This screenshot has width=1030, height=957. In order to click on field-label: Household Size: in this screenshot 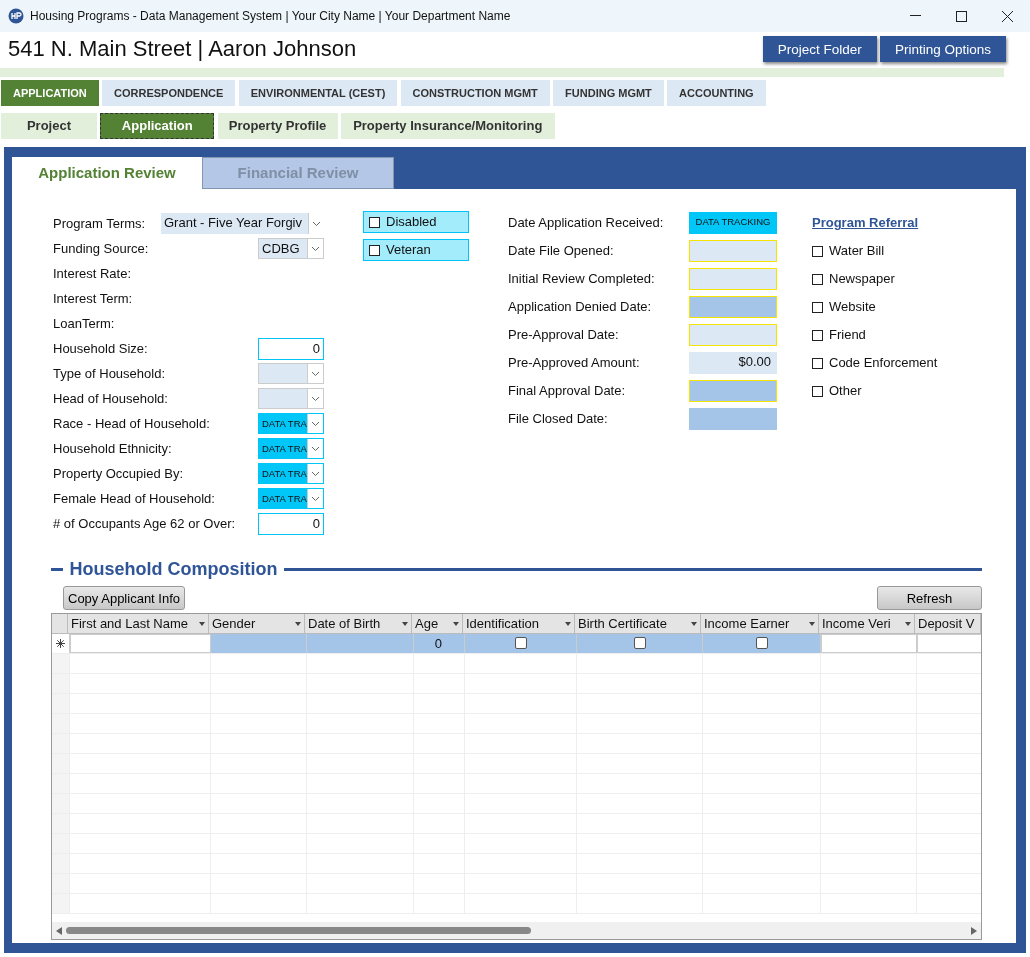, I will do `click(100, 348)`.